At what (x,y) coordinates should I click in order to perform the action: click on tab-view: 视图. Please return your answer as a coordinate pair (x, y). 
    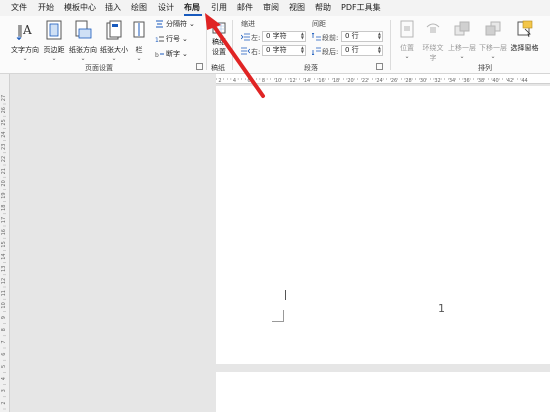
    Looking at the image, I should click on (297, 7).